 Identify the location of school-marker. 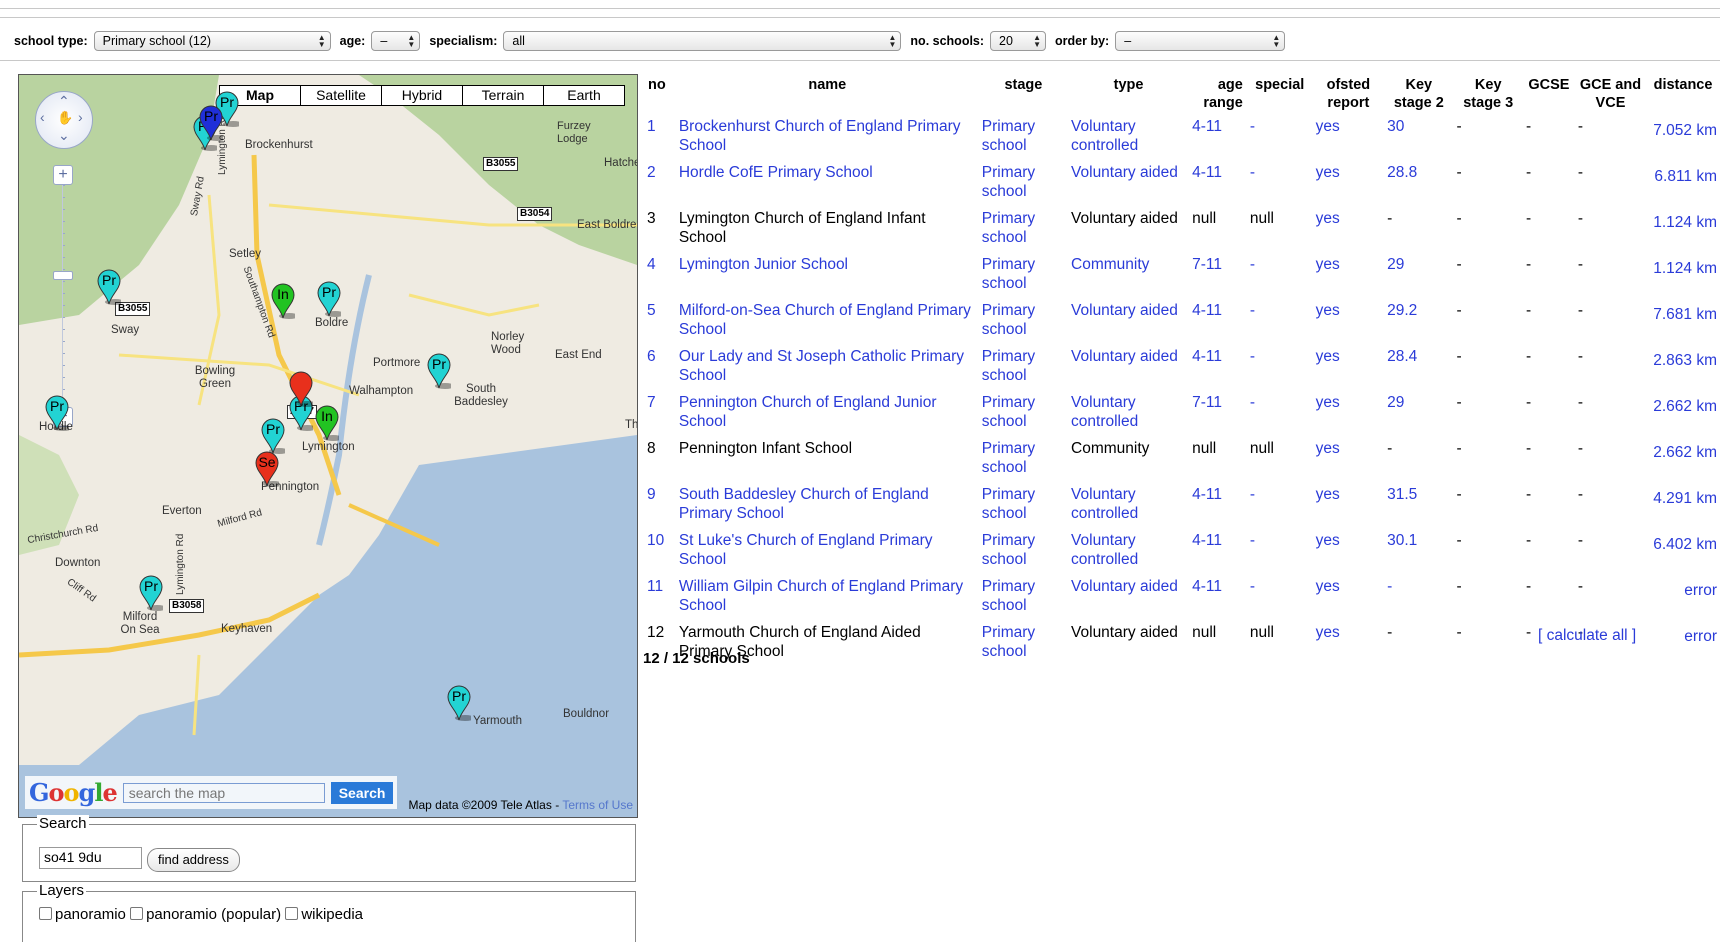
(303, 389).